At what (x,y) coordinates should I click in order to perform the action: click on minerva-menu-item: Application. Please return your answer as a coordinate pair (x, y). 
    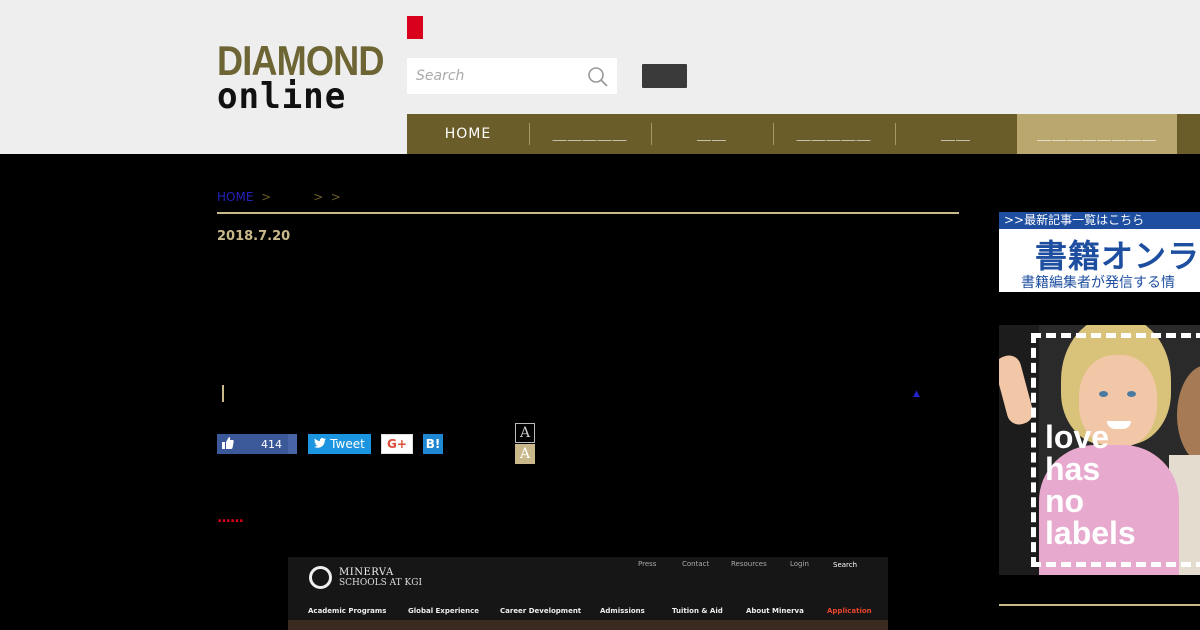
    Looking at the image, I should click on (849, 611).